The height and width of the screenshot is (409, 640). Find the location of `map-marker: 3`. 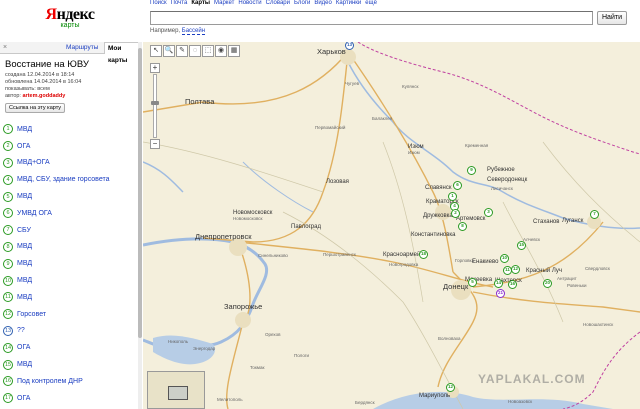

map-marker: 3 is located at coordinates (488, 212).